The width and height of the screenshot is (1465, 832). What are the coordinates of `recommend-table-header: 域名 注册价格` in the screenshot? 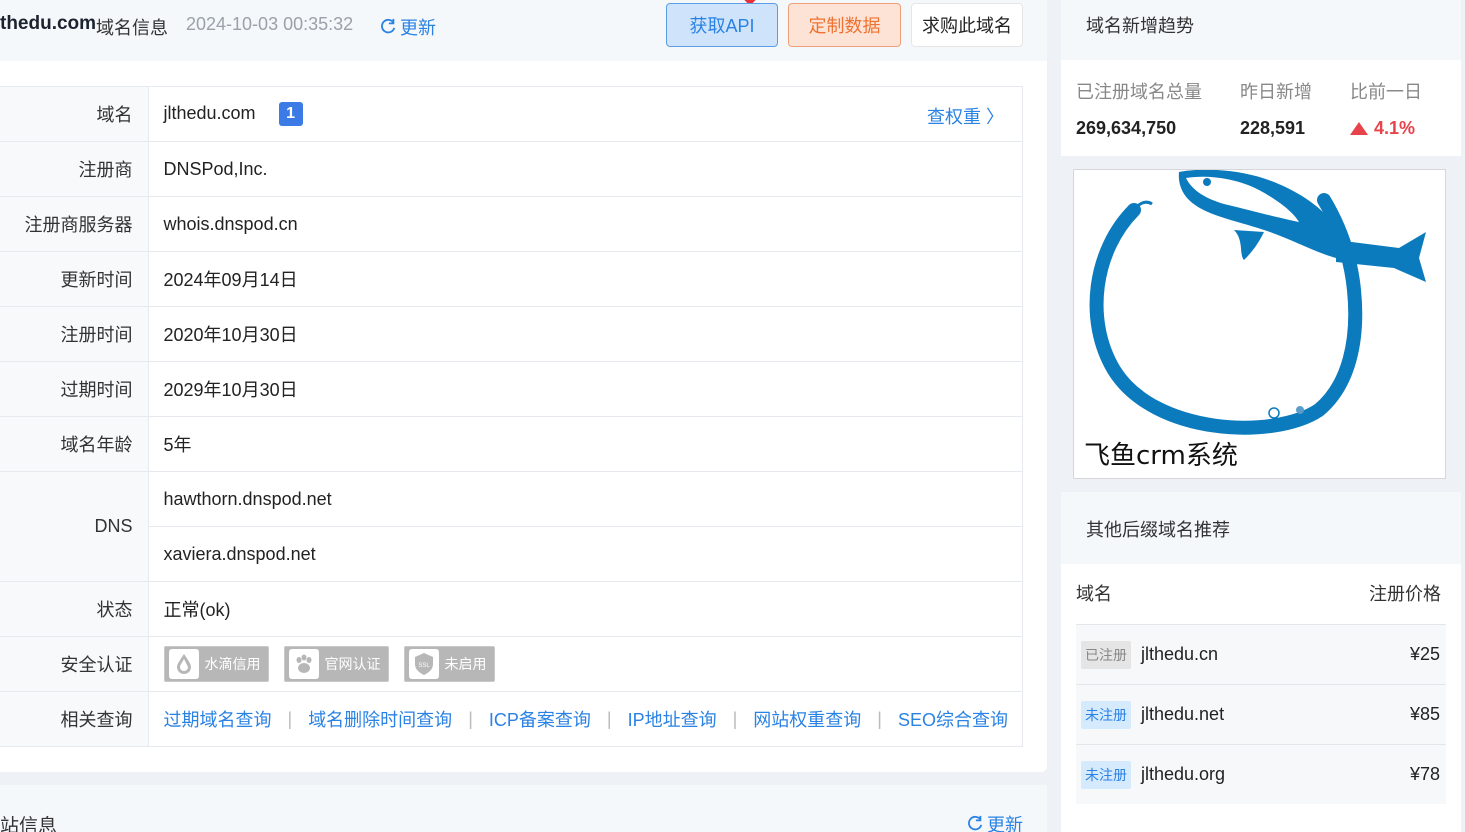 It's located at (1261, 594).